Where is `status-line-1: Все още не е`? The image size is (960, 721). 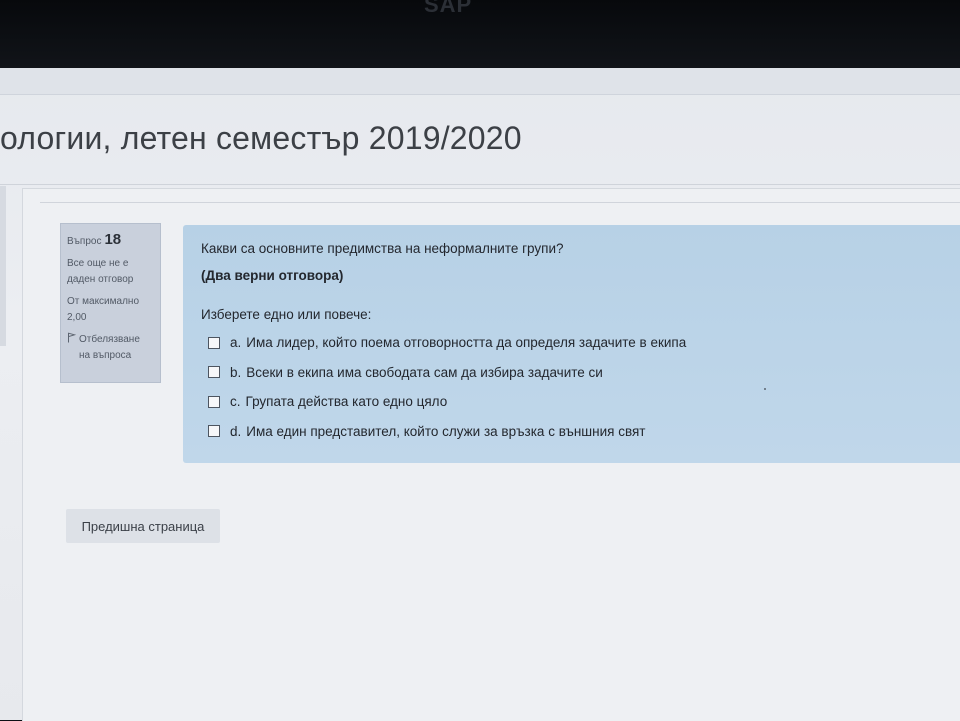
status-line-1: Все още не е is located at coordinates (98, 263).